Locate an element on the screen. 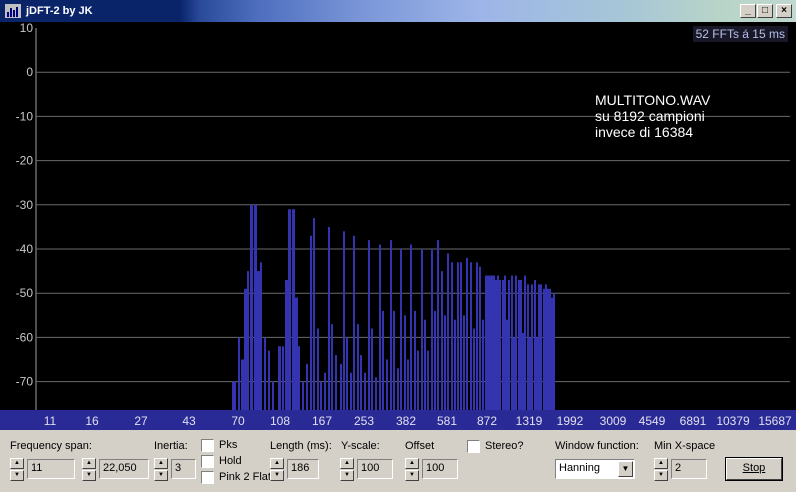  inertia-spinner: ▲ ▼ is located at coordinates (161, 470).